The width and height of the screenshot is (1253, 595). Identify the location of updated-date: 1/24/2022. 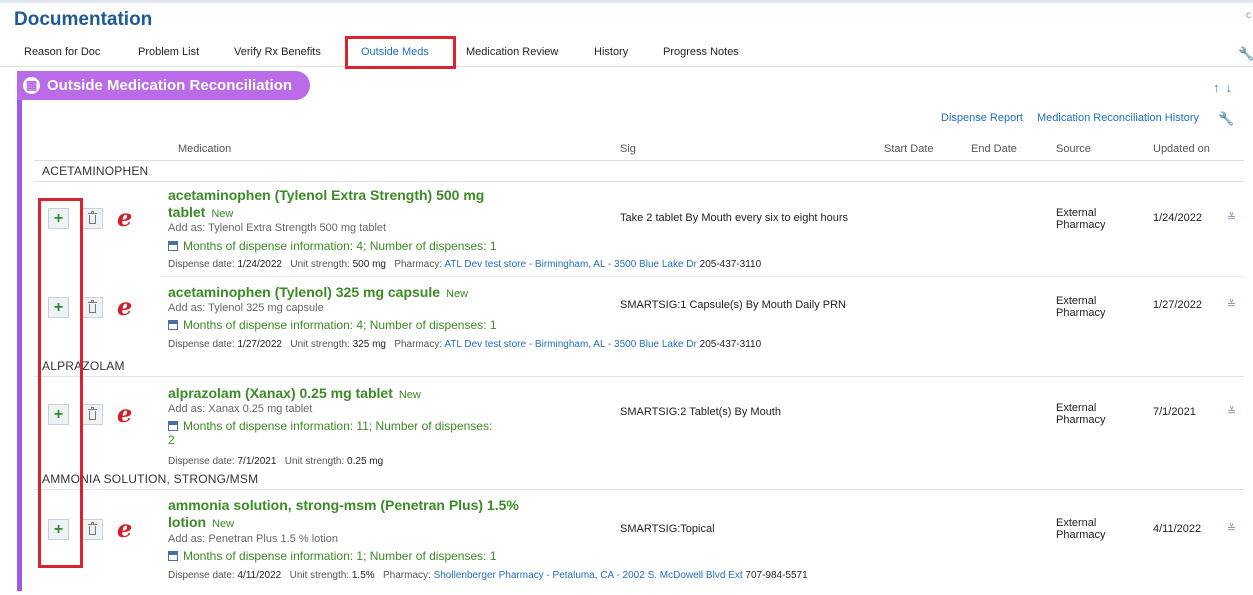
(1177, 218).